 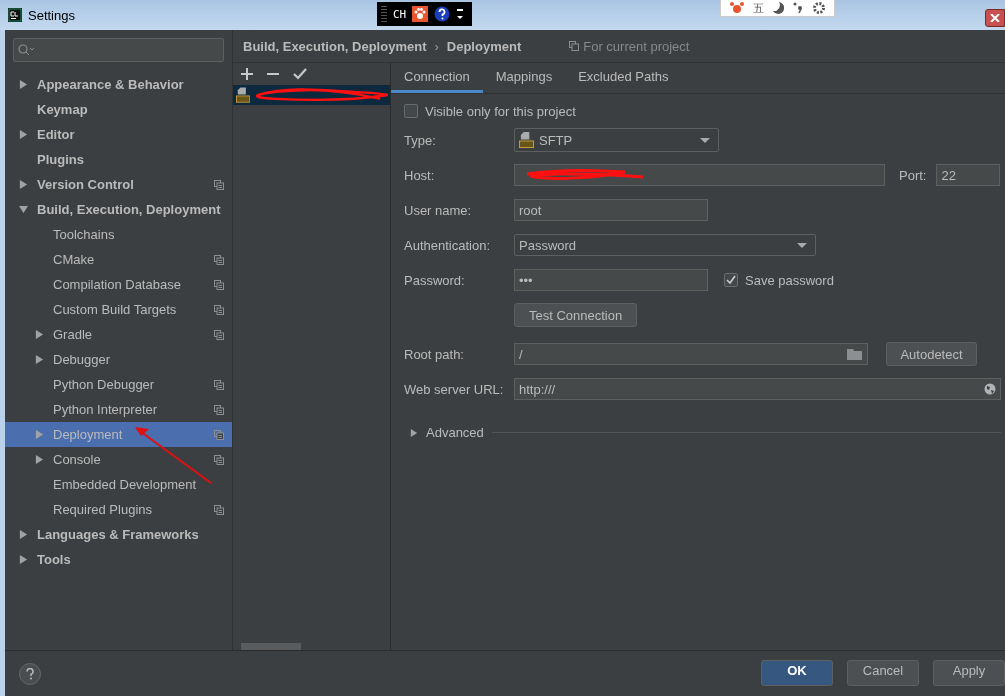 What do you see at coordinates (335, 46) in the screenshot?
I see `breadcrumb-item: Build, Execution, Deployment` at bounding box center [335, 46].